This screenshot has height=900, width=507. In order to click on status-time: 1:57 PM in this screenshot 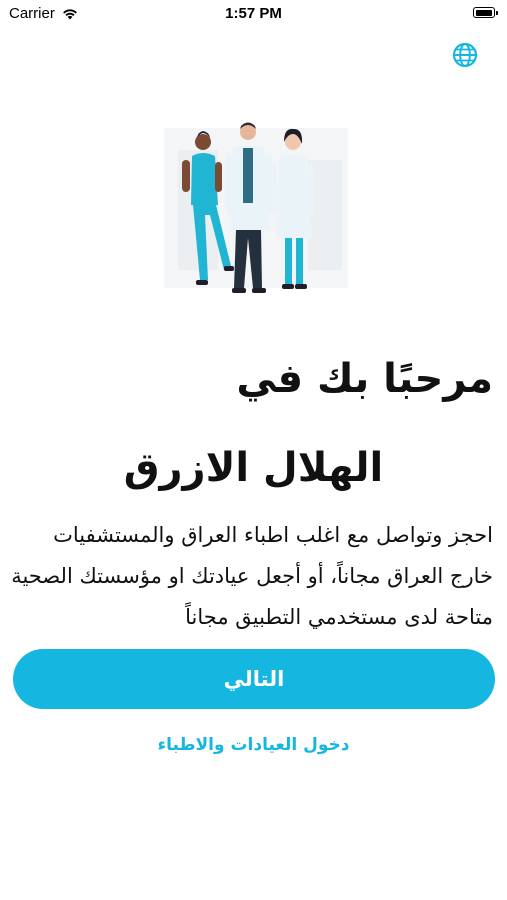, I will do `click(253, 13)`.